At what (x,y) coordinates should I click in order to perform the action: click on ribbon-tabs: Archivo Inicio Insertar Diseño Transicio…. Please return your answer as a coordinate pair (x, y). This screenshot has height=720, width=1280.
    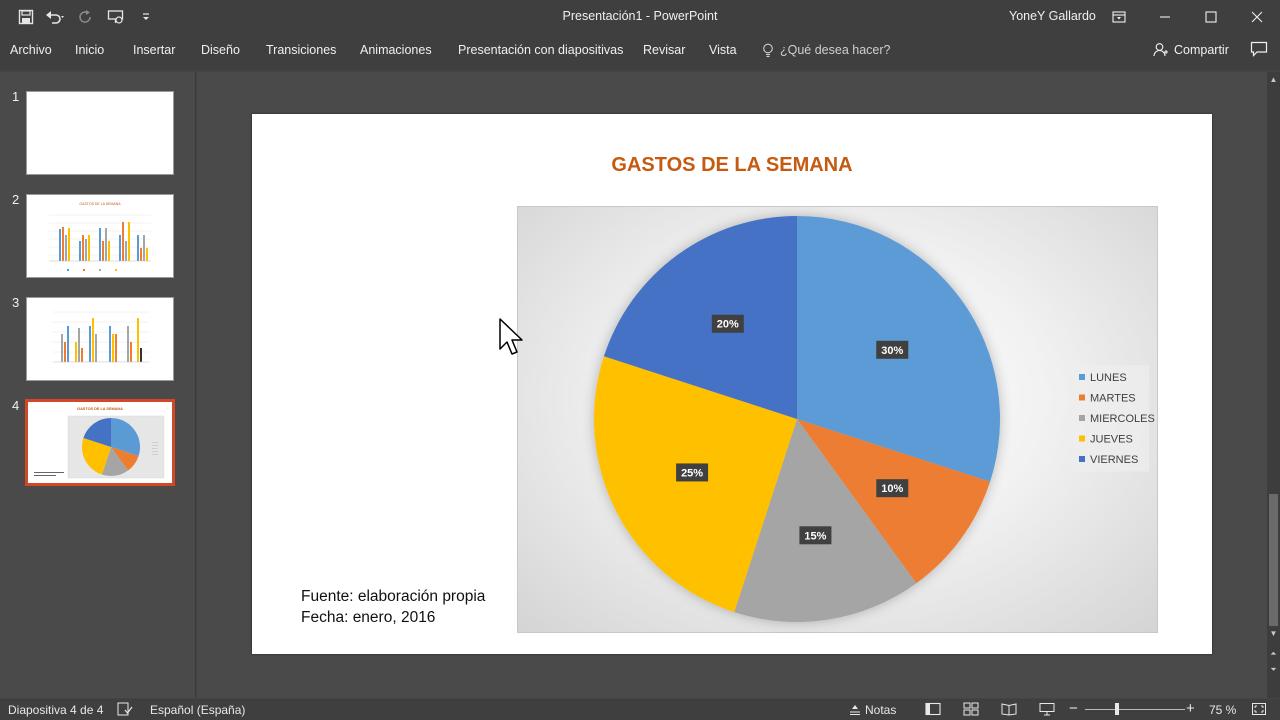
    Looking at the image, I should click on (640, 52).